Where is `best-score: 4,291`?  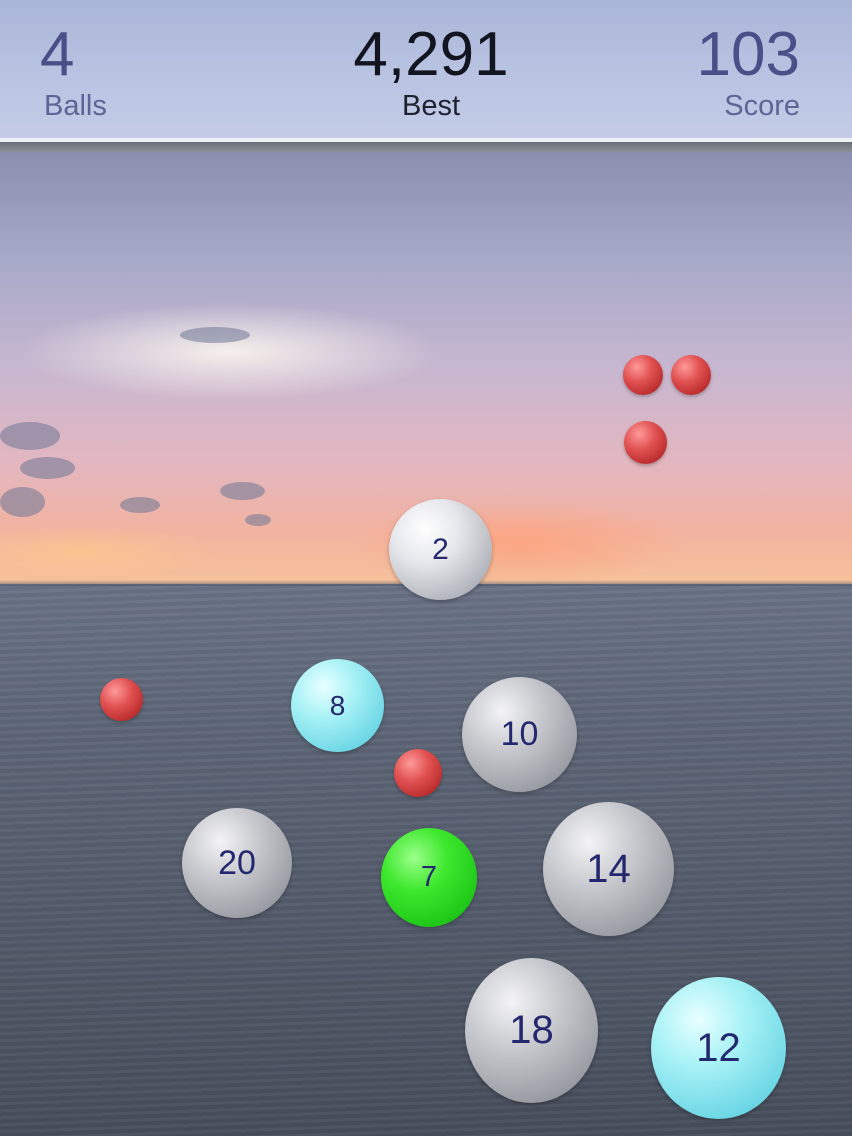 best-score: 4,291 is located at coordinates (431, 54).